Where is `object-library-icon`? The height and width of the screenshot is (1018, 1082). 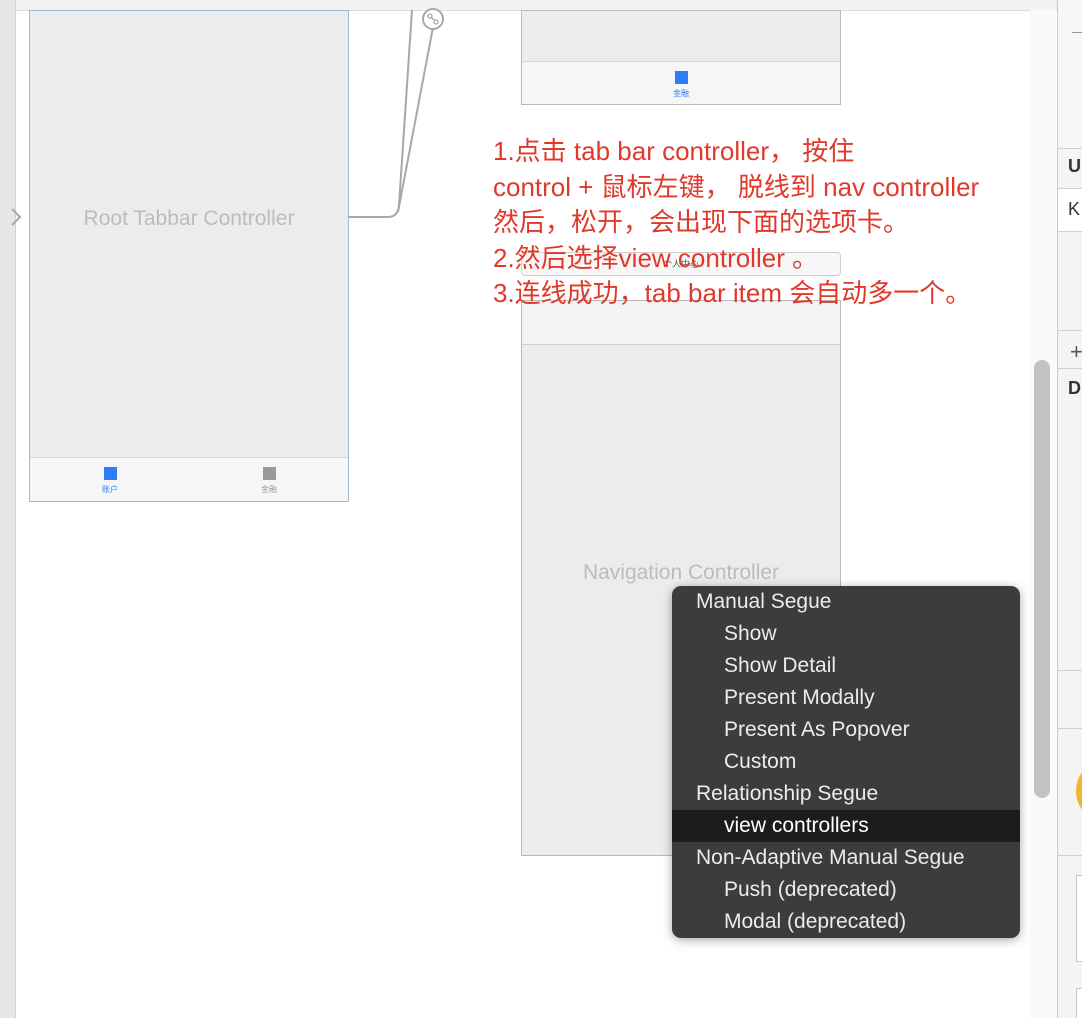
object-library-icon is located at coordinates (1079, 791).